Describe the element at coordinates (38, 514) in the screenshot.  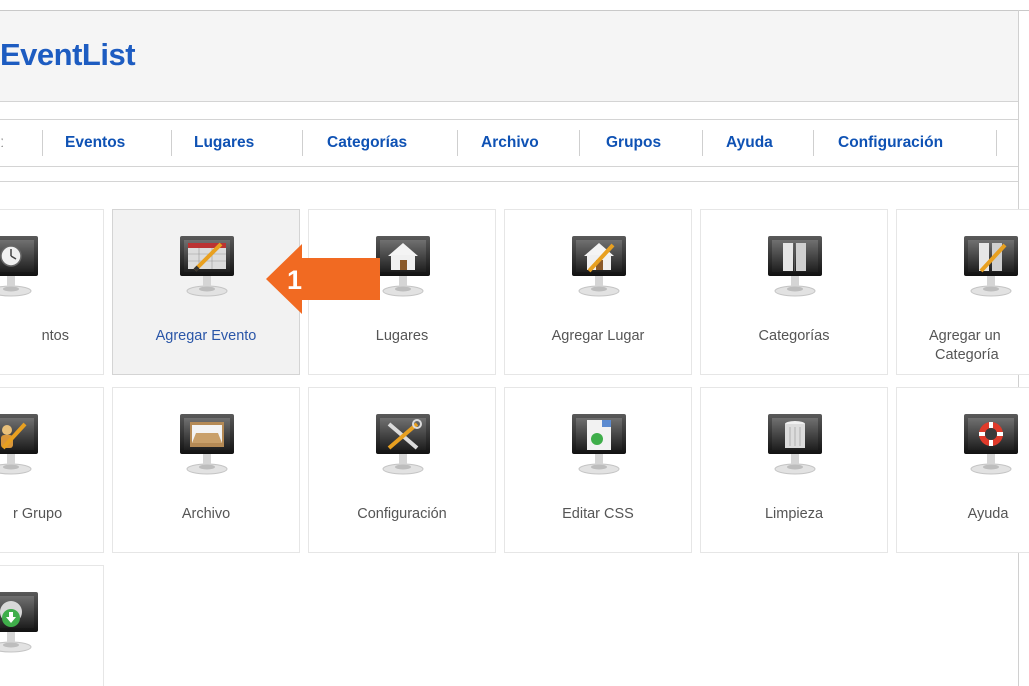
I see `tile-label: r Grupo` at that location.